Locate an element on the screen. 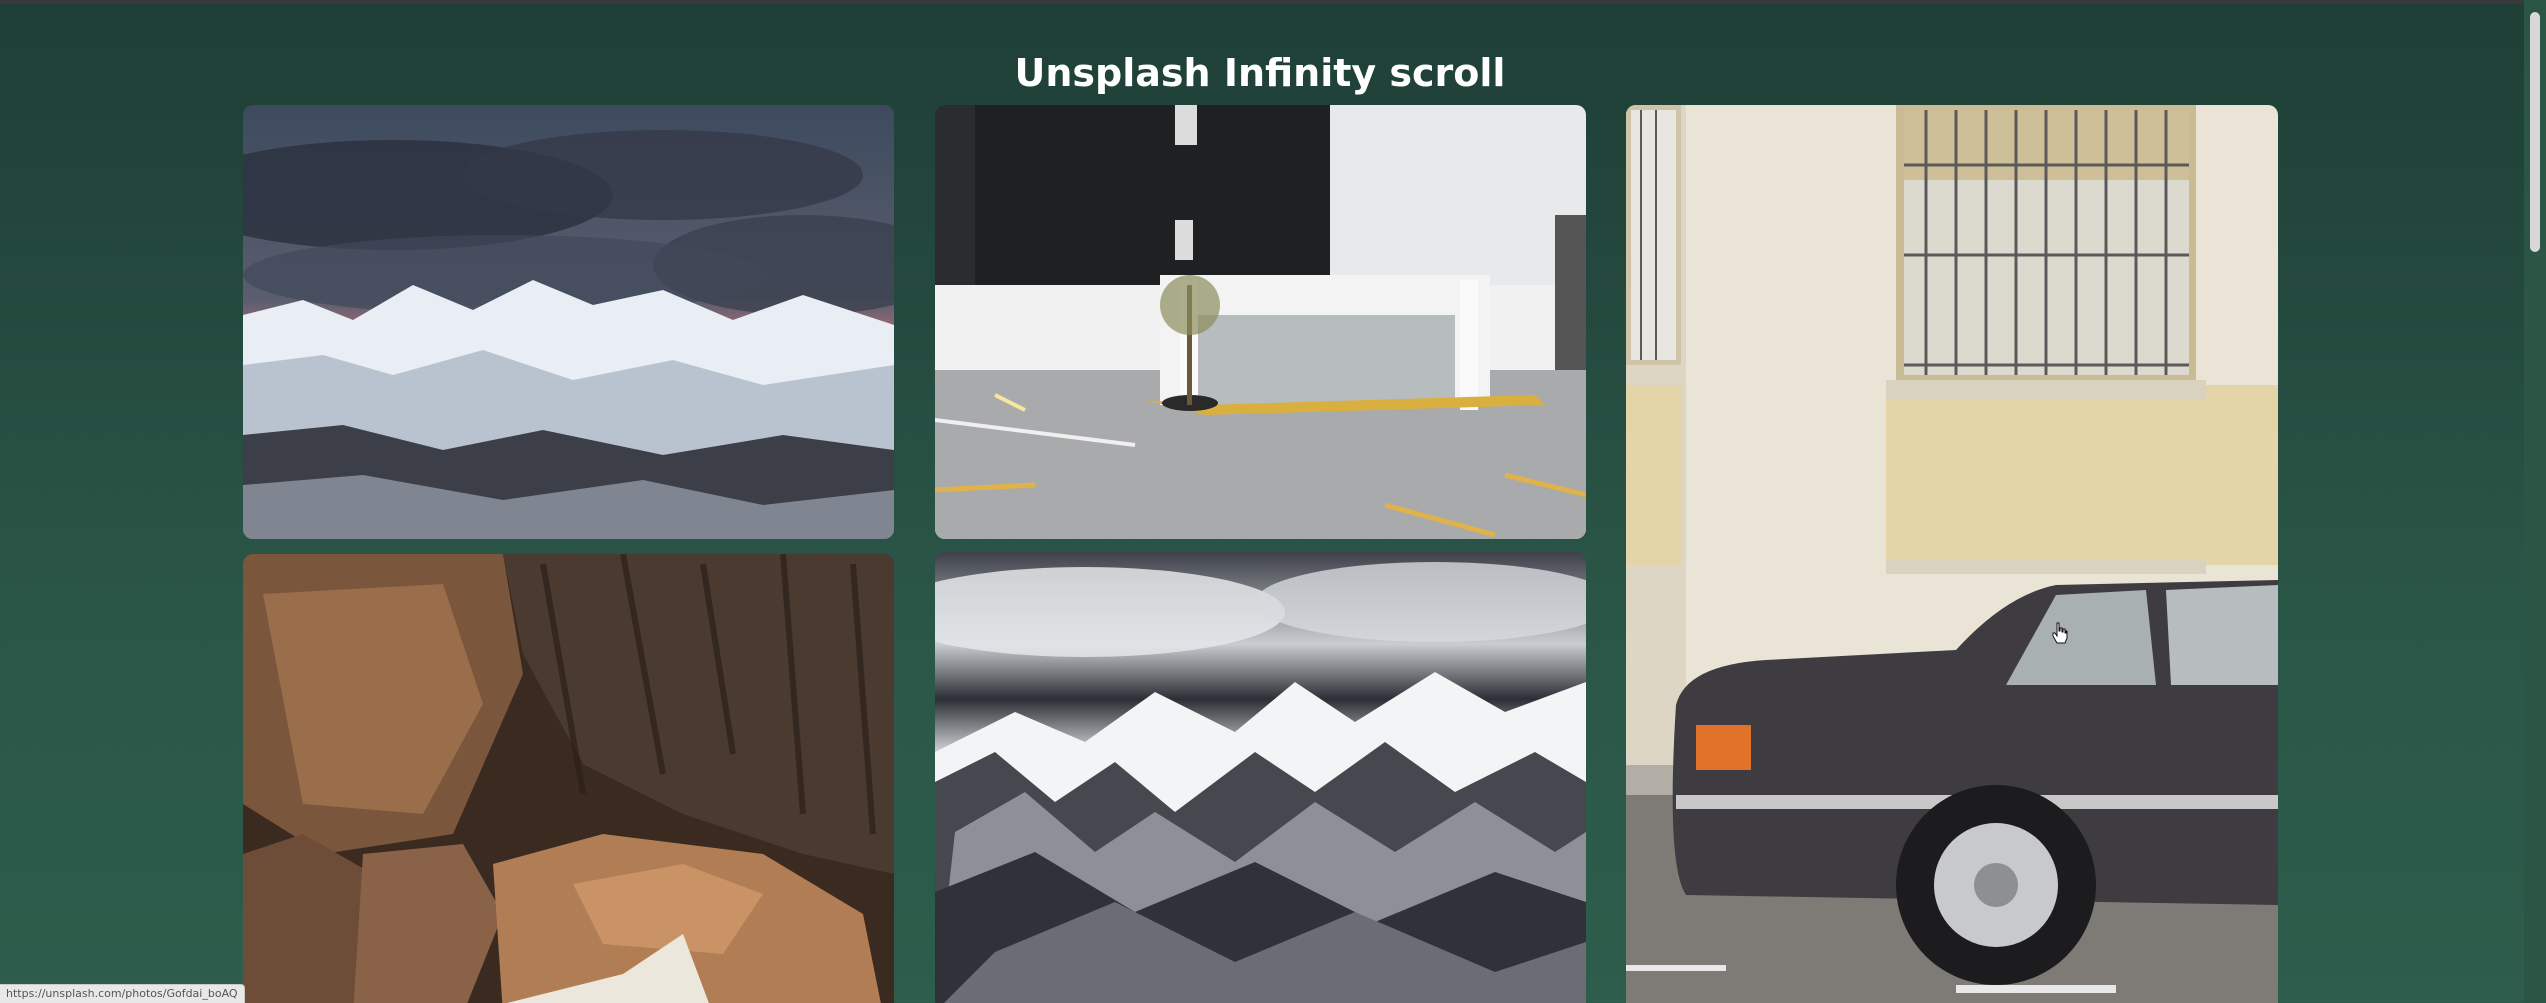  page-title: Unsplash Infinity scroll is located at coordinates (1260, 73).